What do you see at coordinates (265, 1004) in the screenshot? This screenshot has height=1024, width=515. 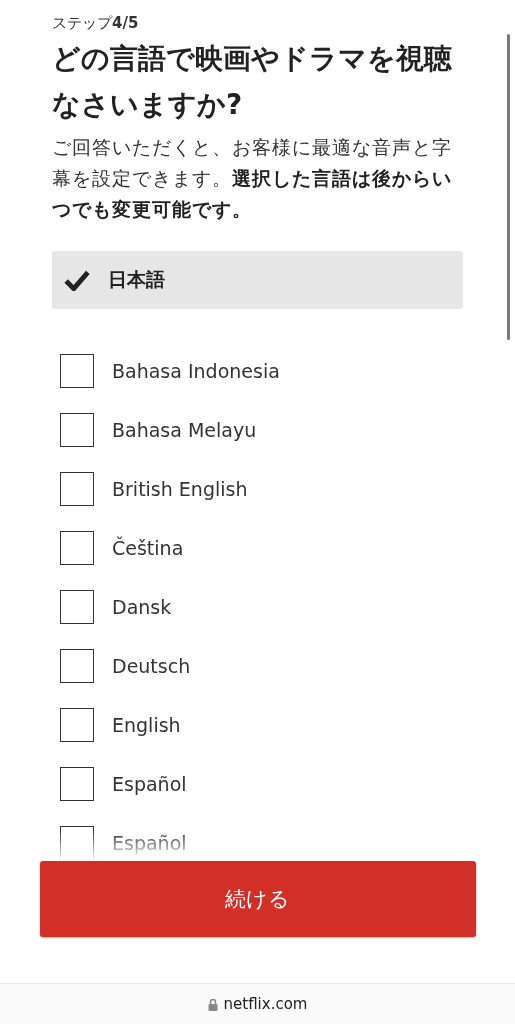 I see `url-text: netflix.com` at bounding box center [265, 1004].